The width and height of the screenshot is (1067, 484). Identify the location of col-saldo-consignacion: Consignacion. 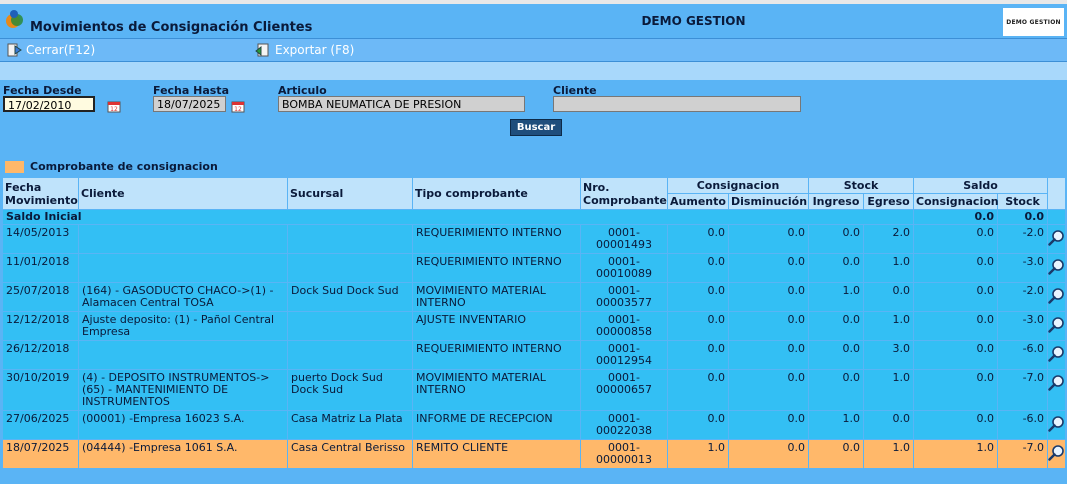
(956, 201).